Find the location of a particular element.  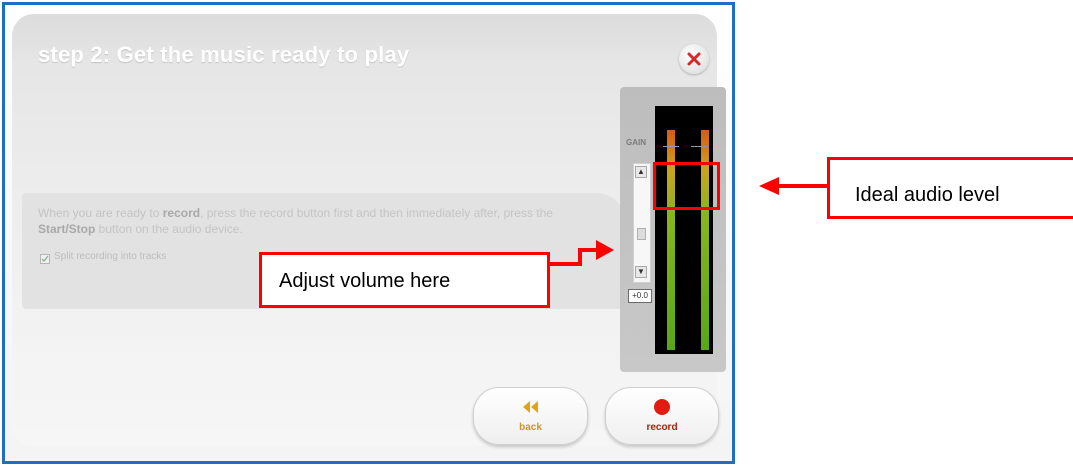

record-dot-icon is located at coordinates (662, 407).